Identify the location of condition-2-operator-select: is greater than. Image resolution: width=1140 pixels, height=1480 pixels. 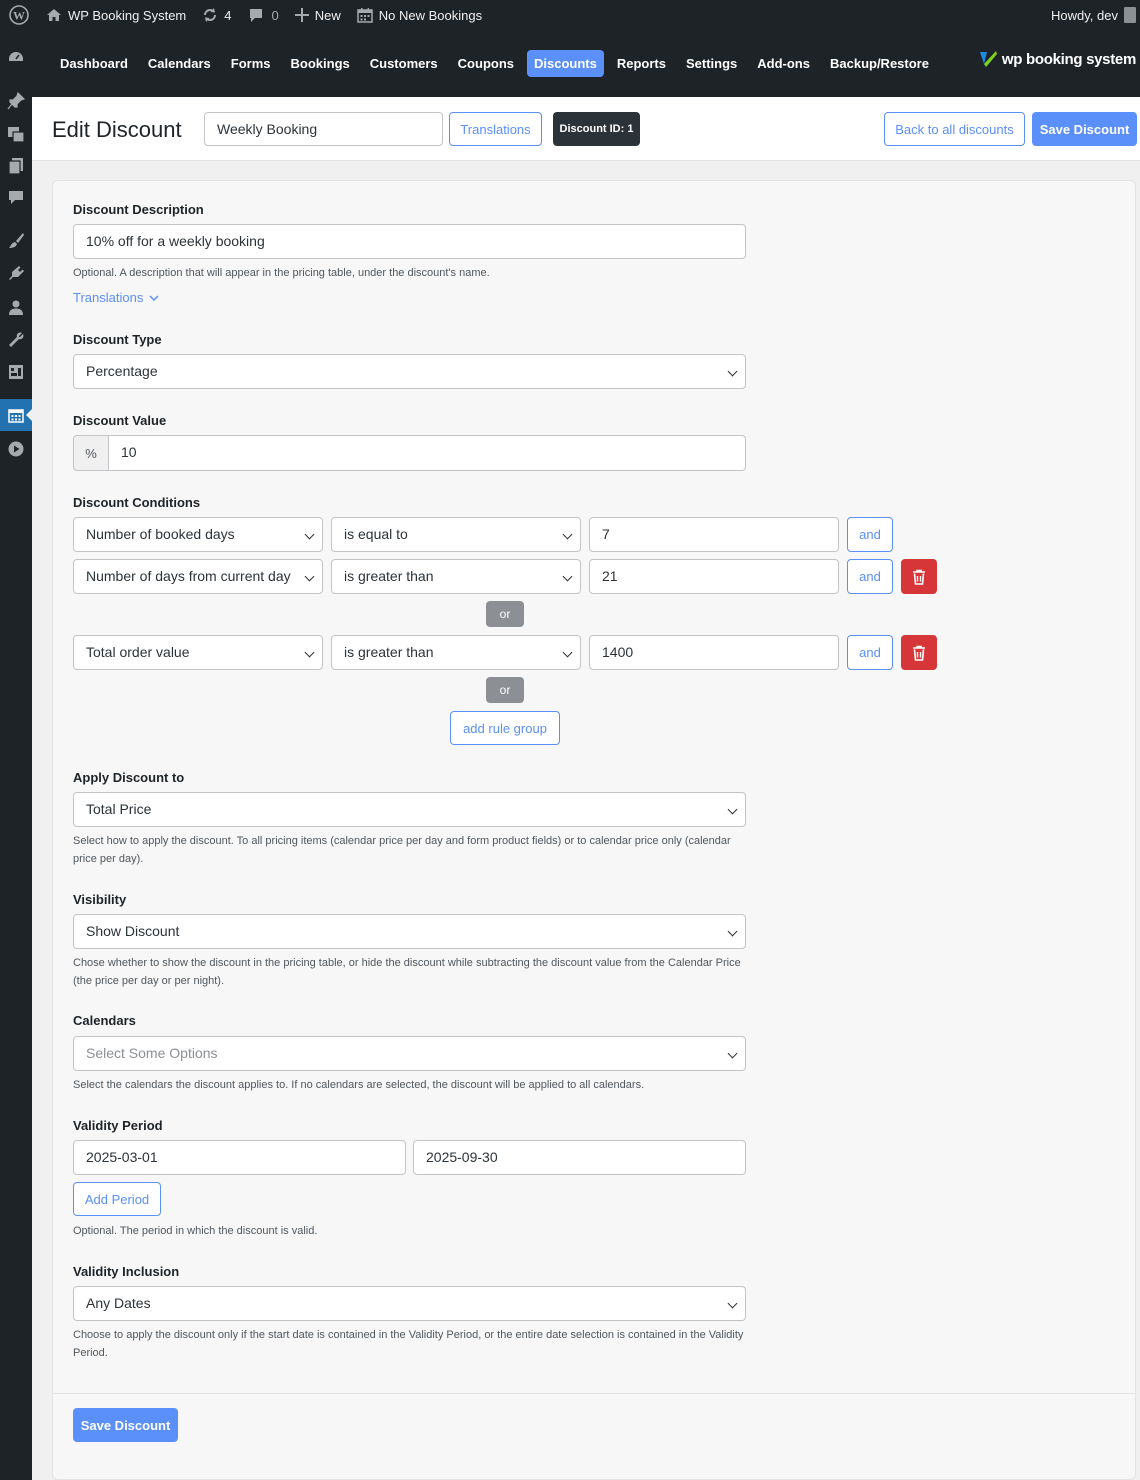
(456, 576).